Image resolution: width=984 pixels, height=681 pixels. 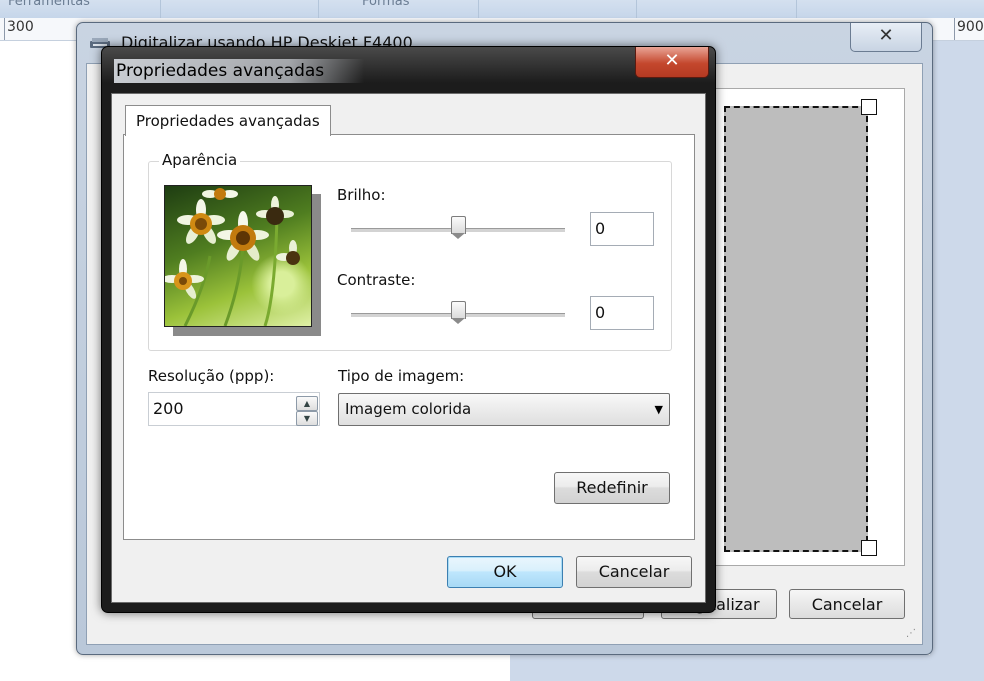 I want to click on contrast-slider-thumb, so click(x=458, y=313).